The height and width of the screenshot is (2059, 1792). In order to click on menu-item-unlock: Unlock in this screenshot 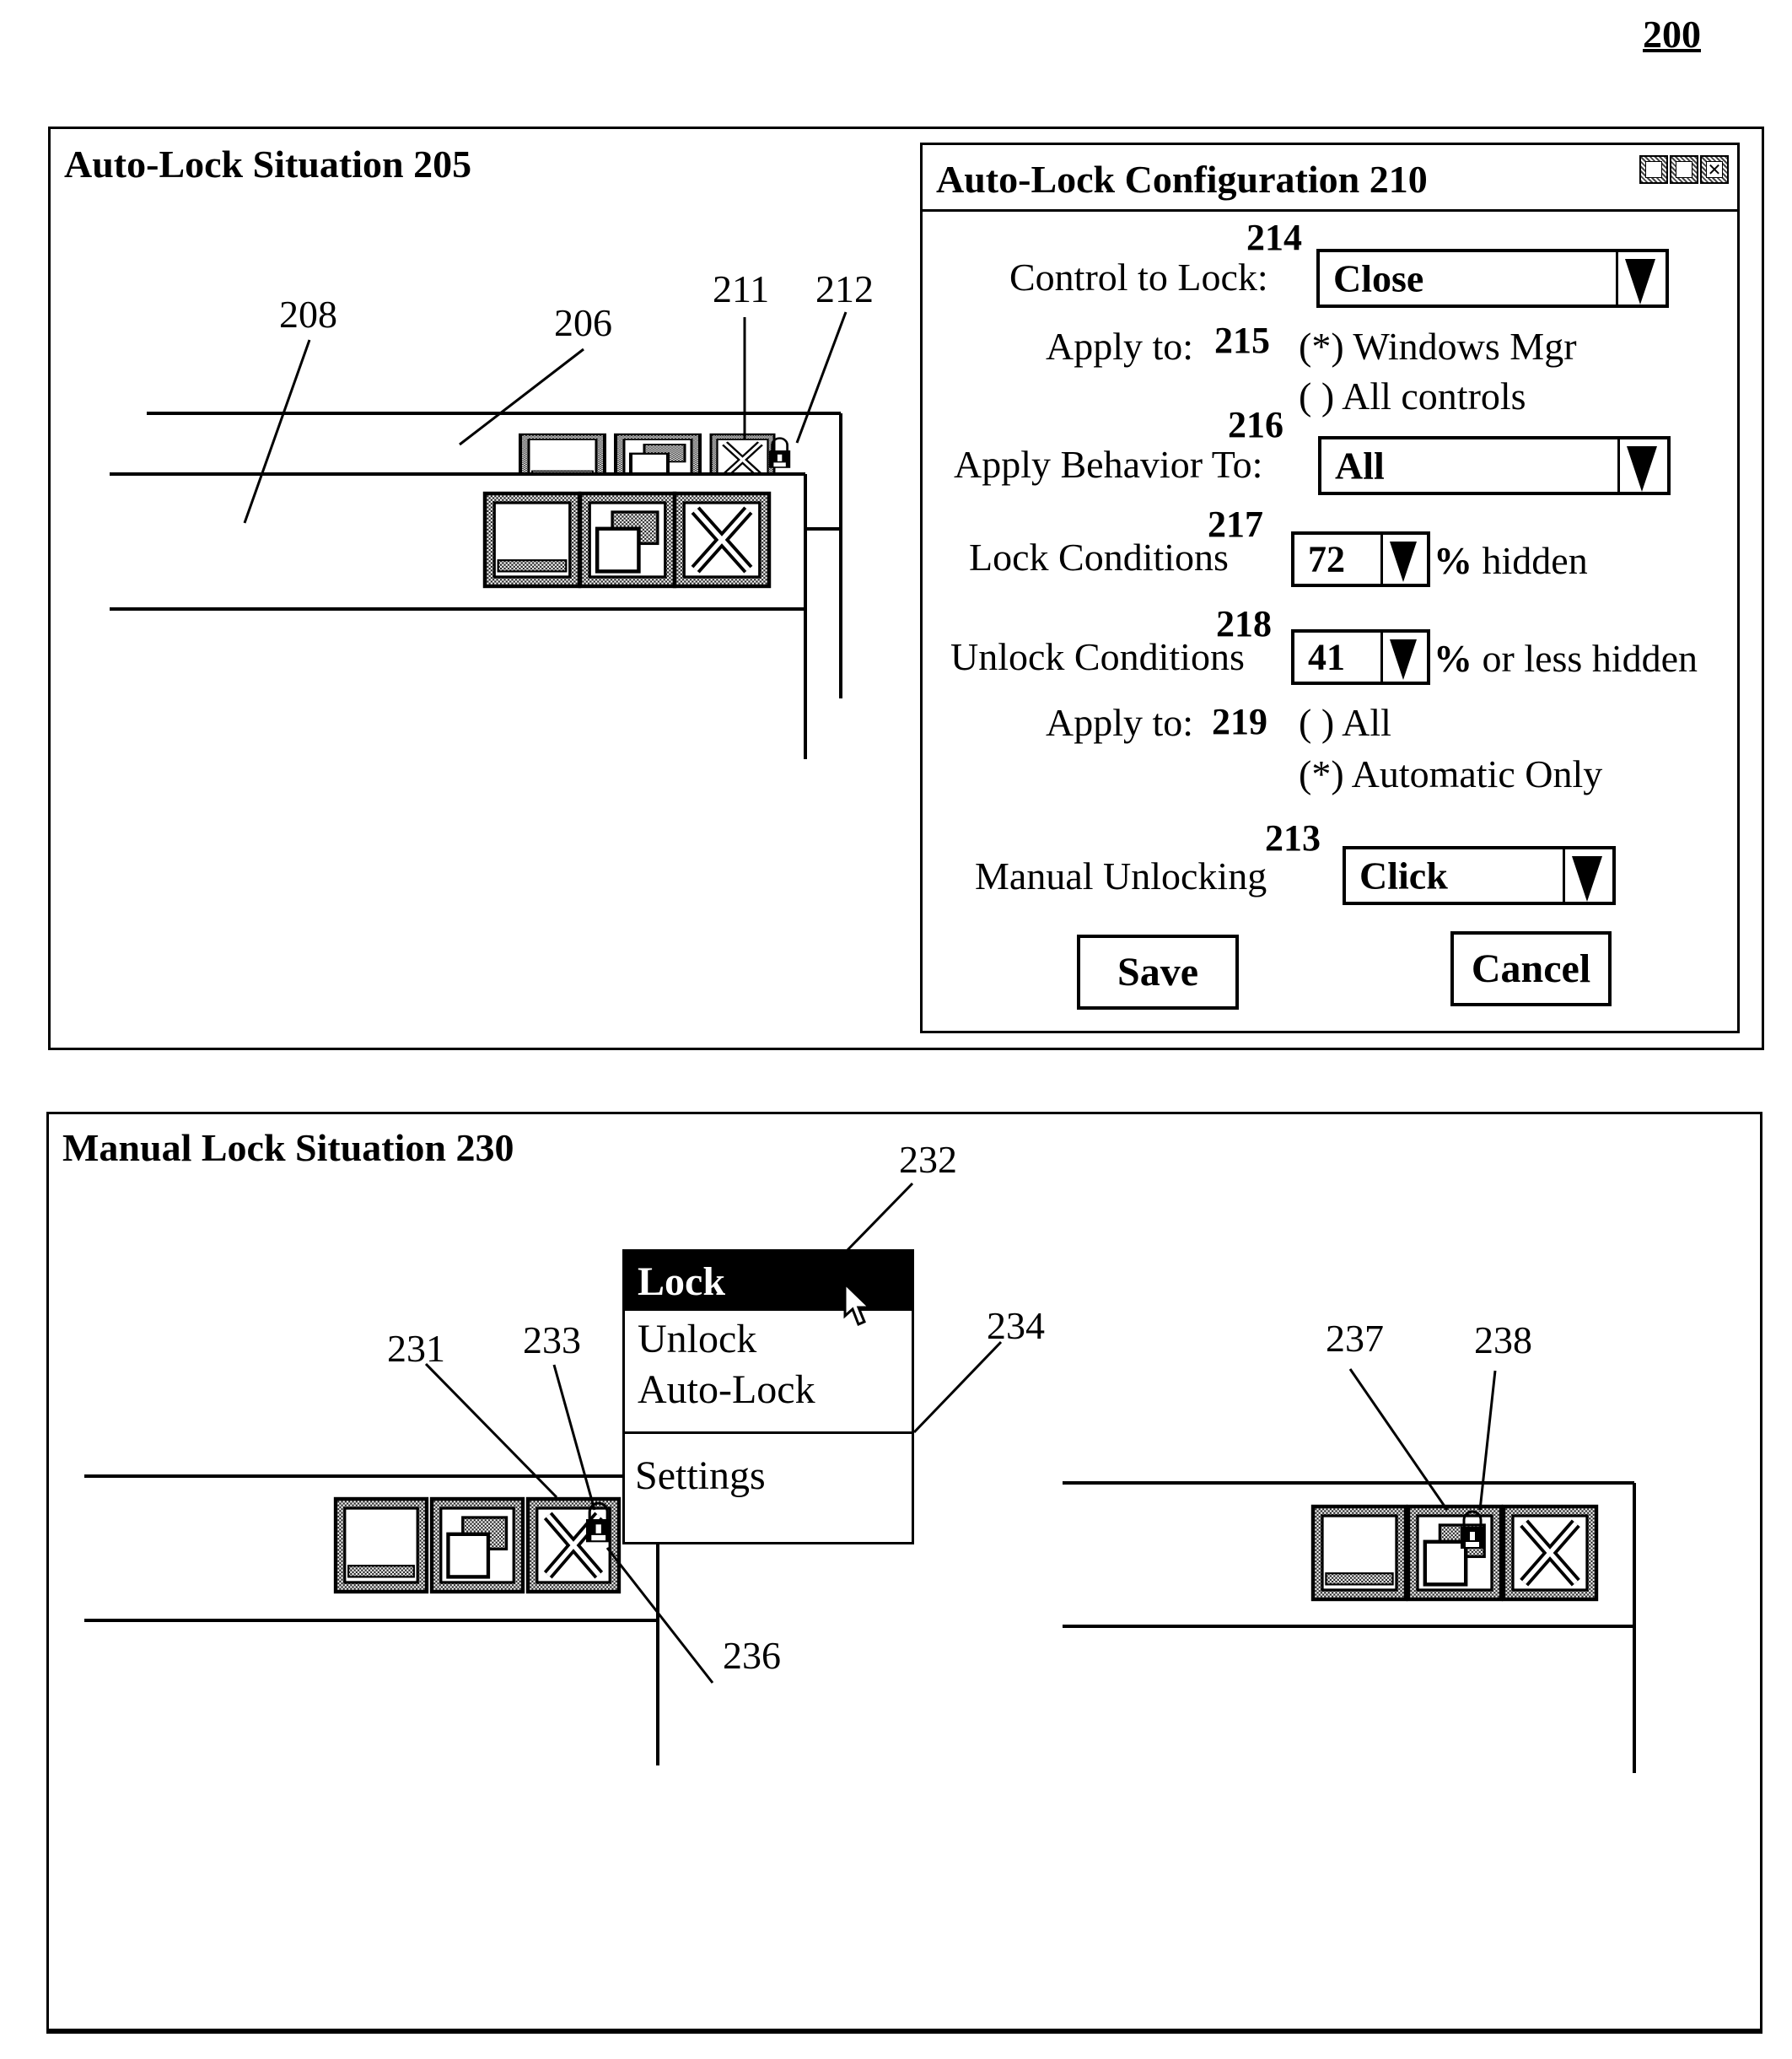, I will do `click(697, 1339)`.